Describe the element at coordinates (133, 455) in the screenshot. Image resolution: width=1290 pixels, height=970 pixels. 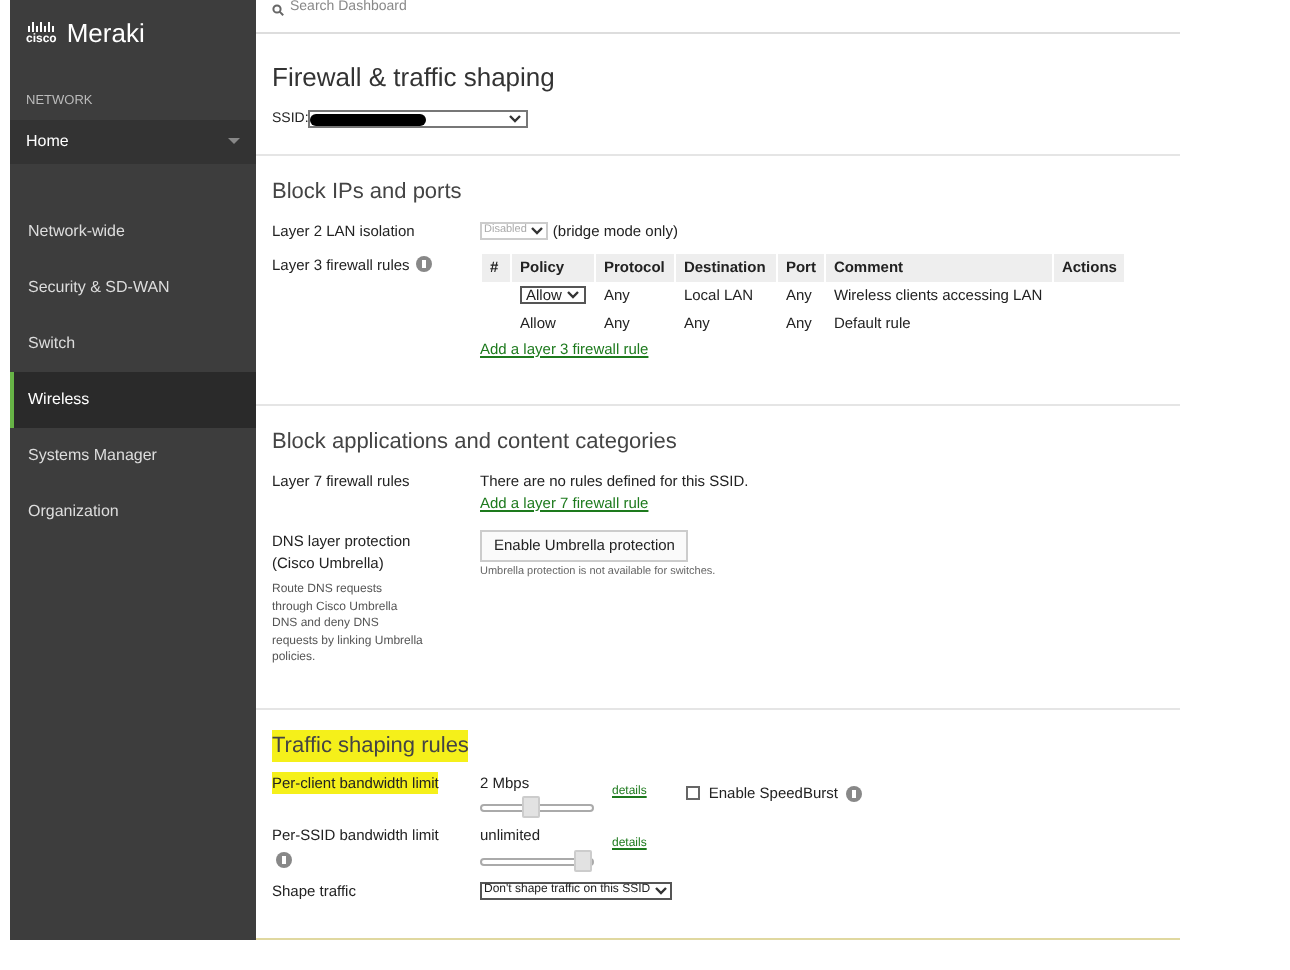
I see `sidebar-item: Systems Manager` at that location.